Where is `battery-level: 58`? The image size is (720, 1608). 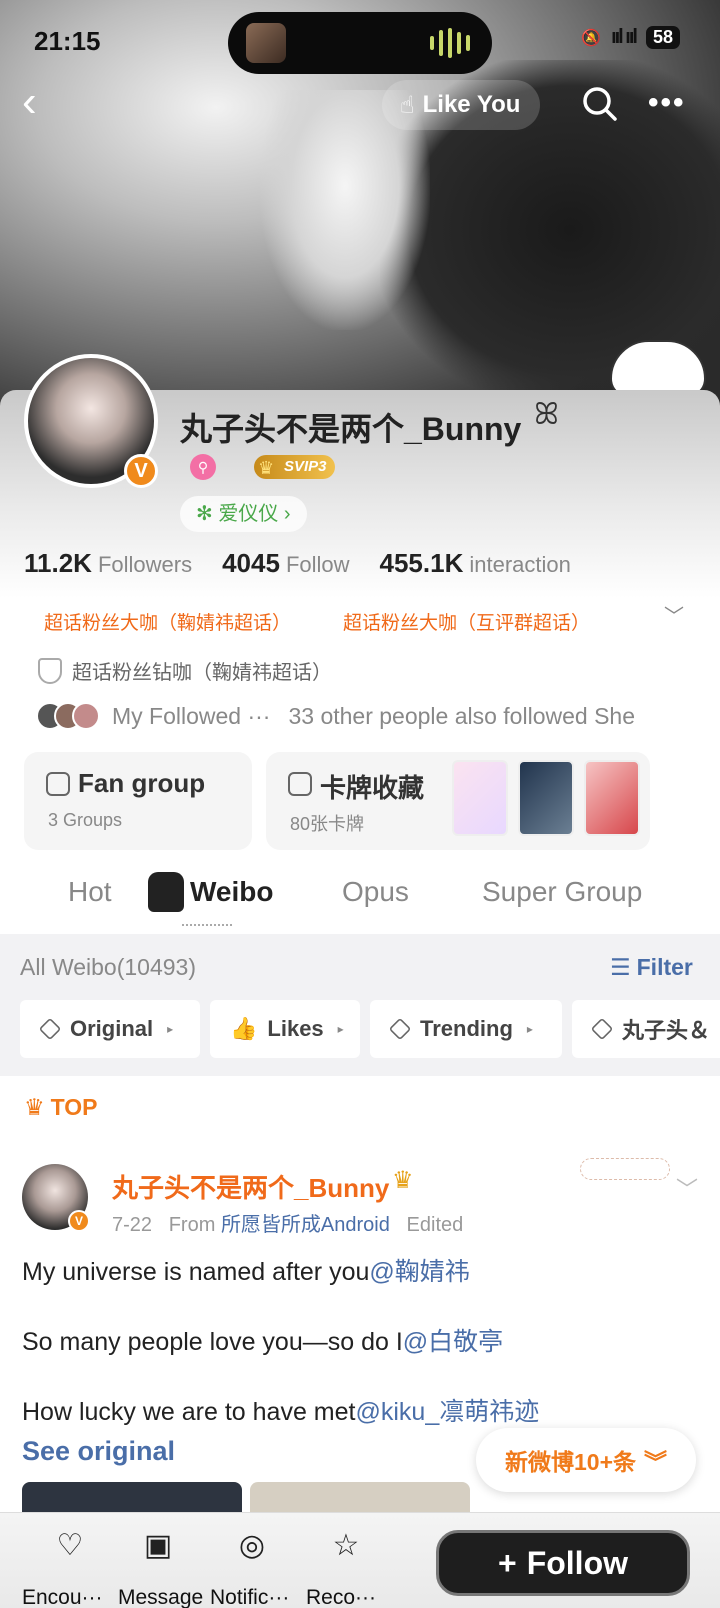
battery-level: 58 is located at coordinates (662, 37).